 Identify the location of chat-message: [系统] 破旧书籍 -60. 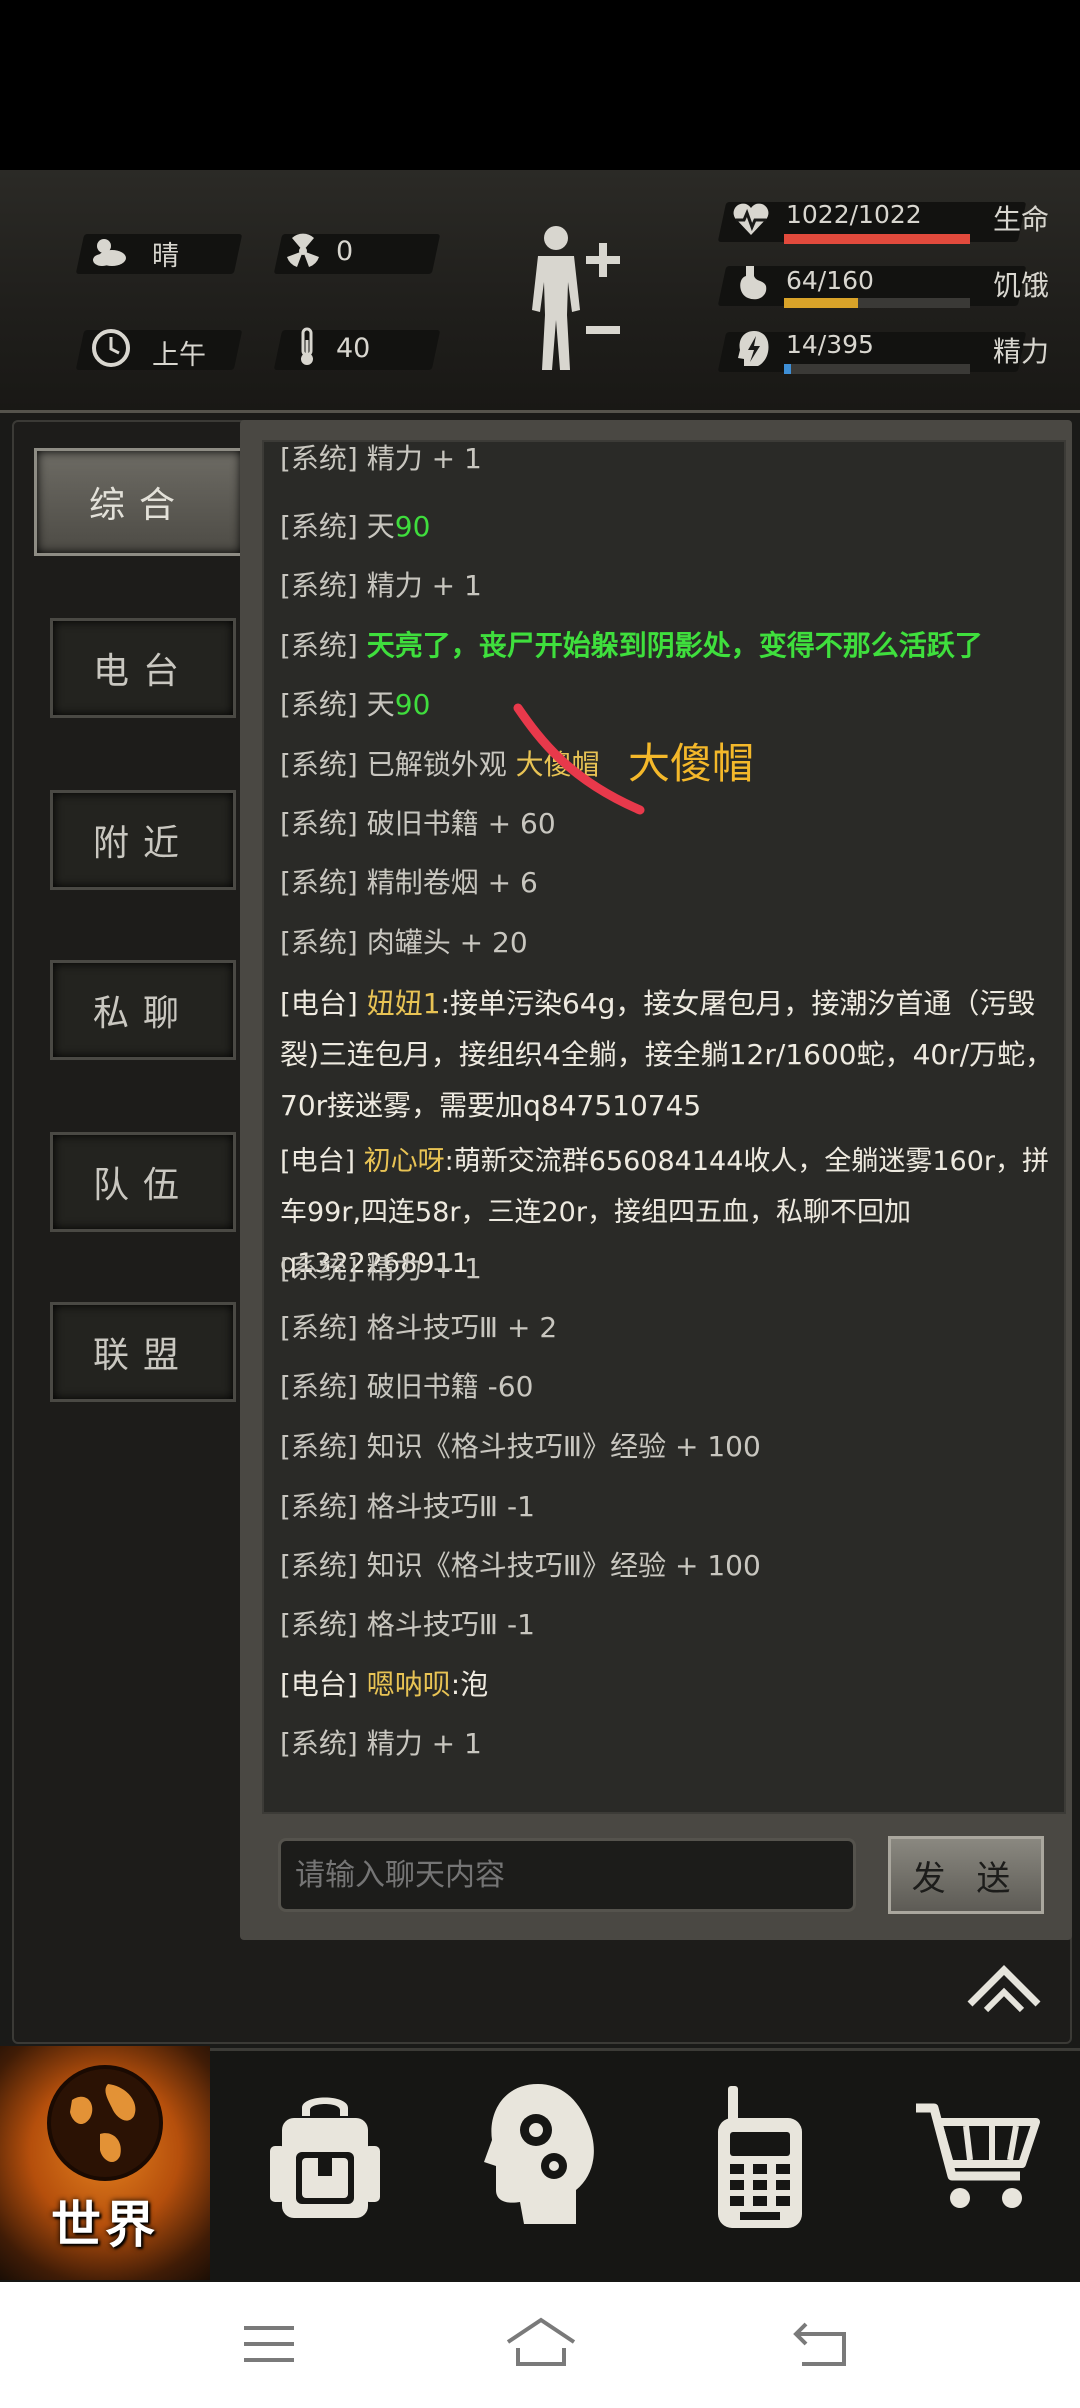
(407, 1386).